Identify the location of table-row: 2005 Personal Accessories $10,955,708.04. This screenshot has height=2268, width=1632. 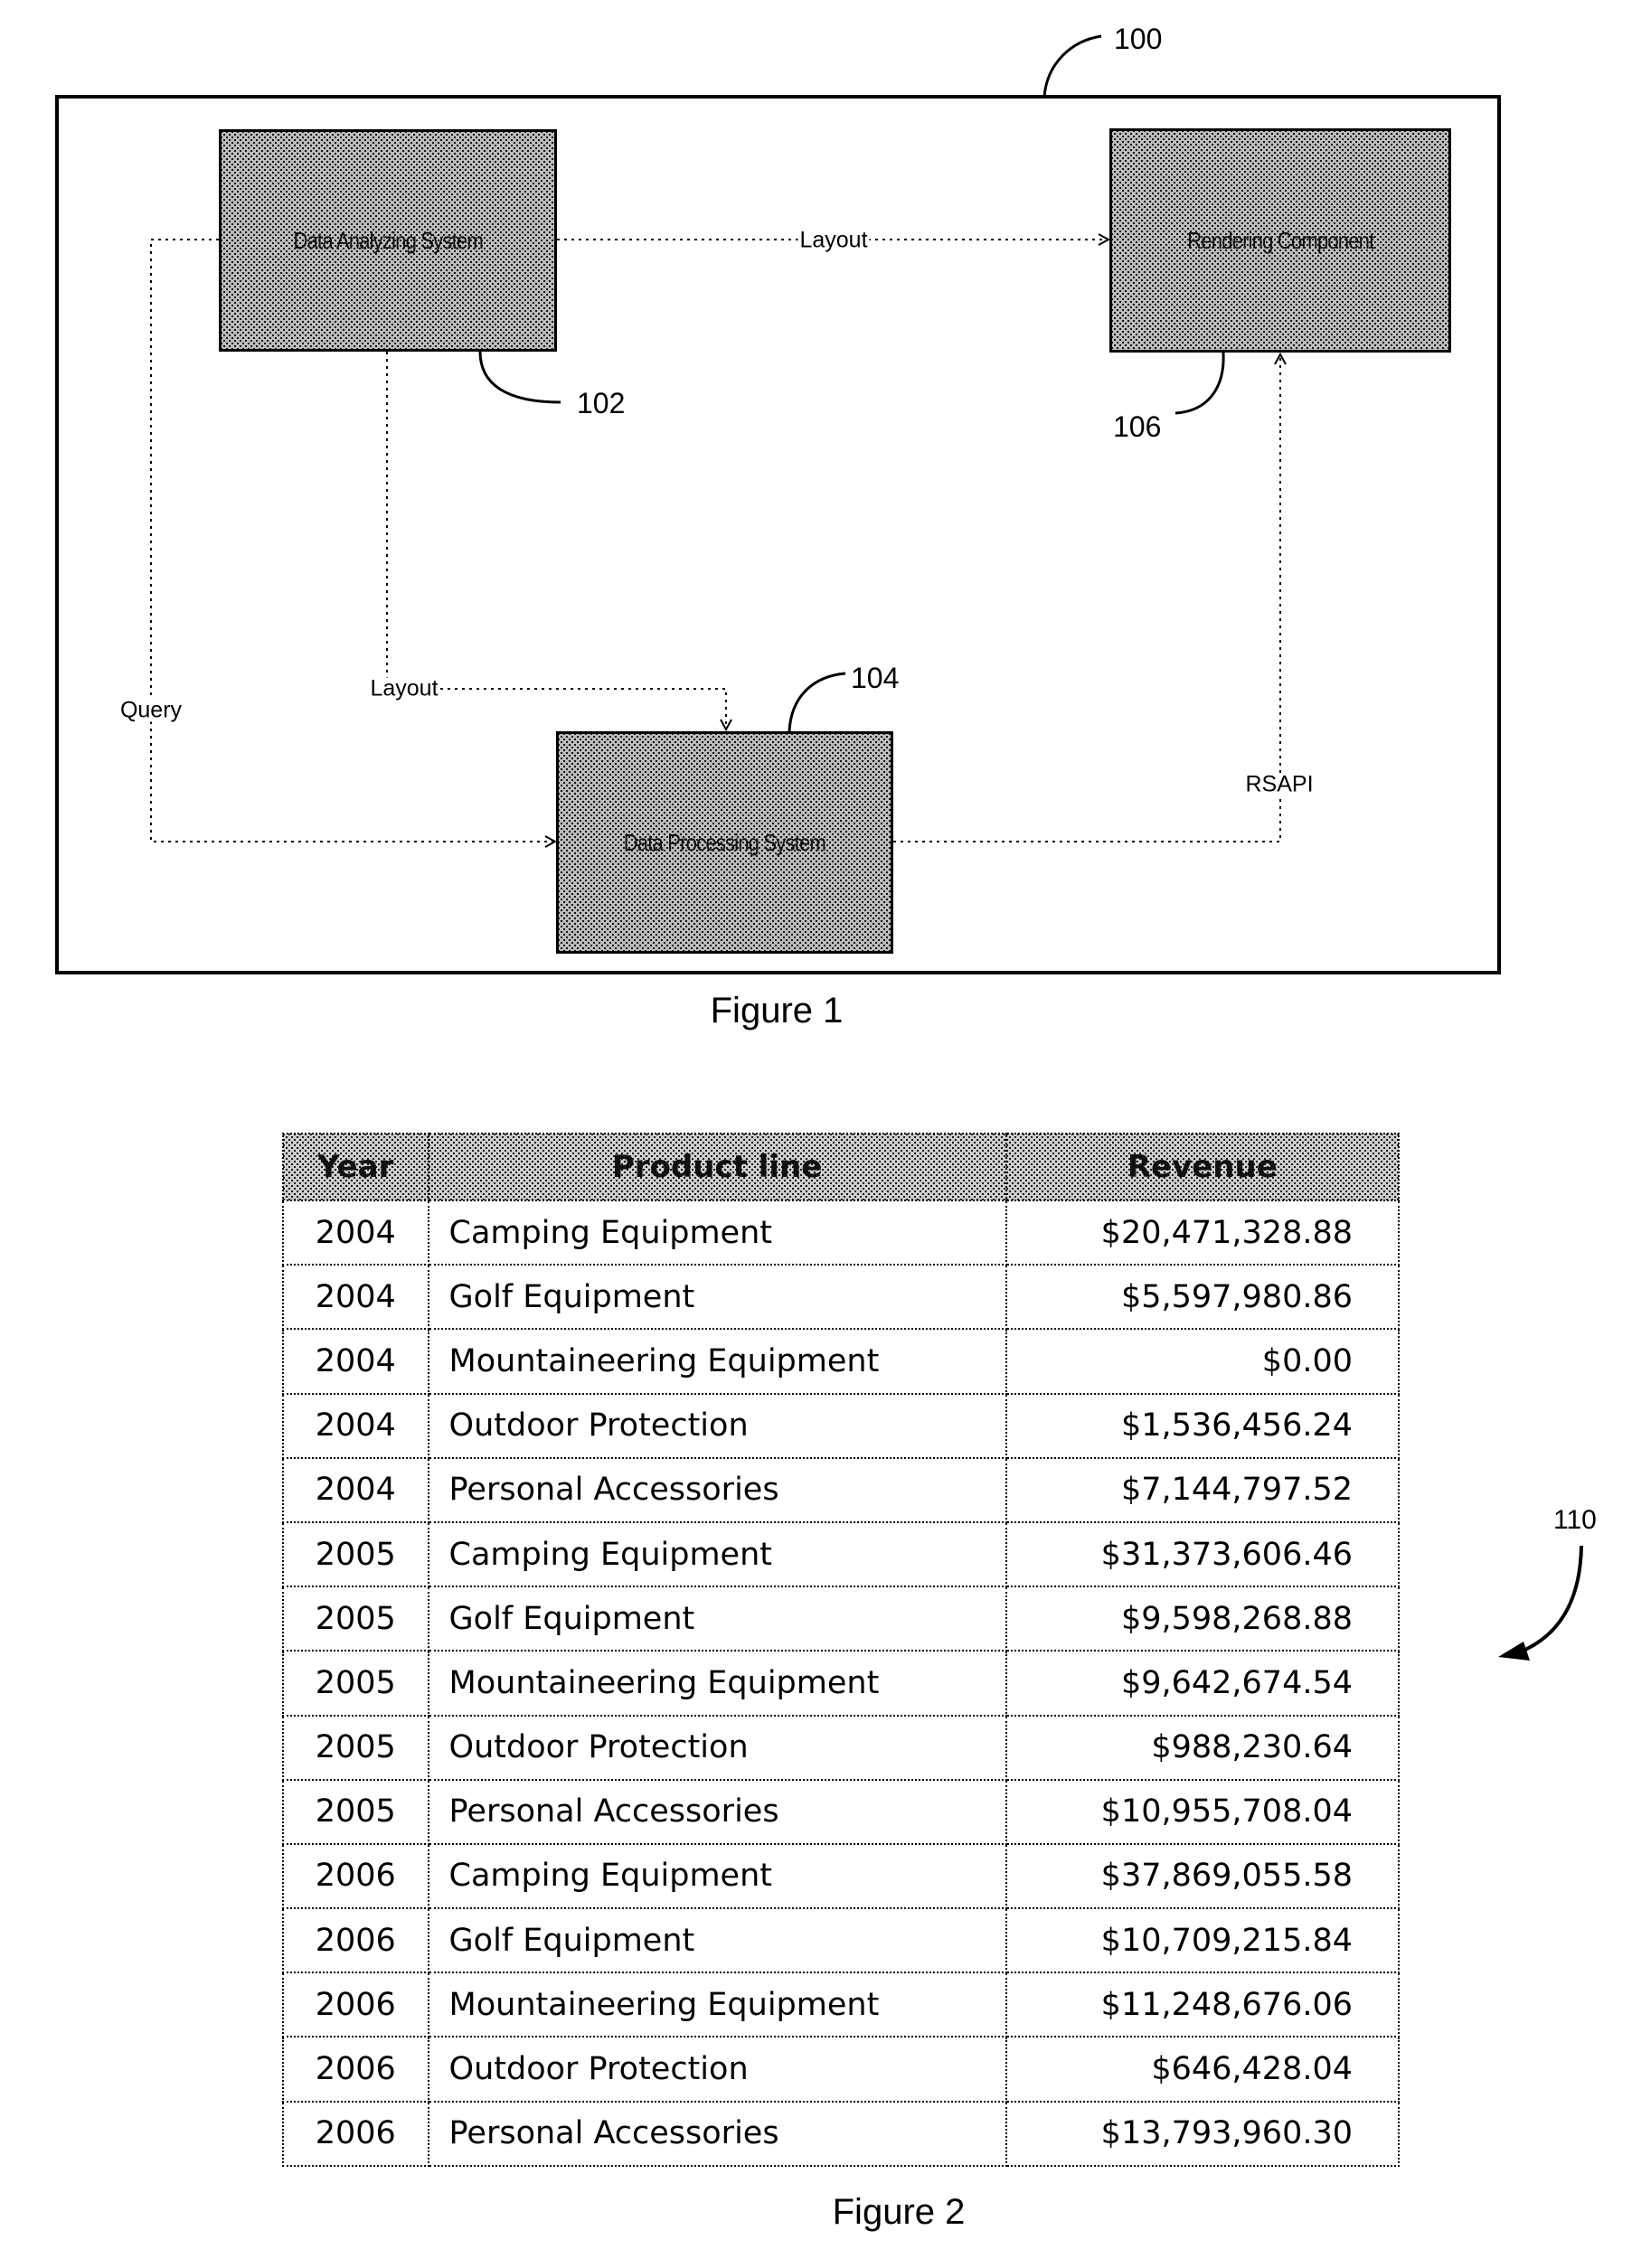
(841, 1811).